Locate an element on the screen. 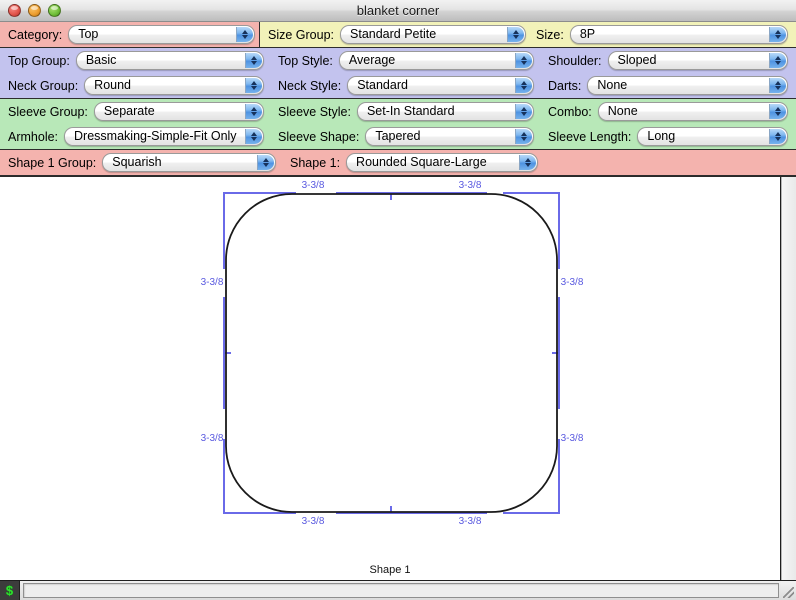 Image resolution: width=796 pixels, height=600 pixels. sleeve-group-value: Separate is located at coordinates (129, 111).